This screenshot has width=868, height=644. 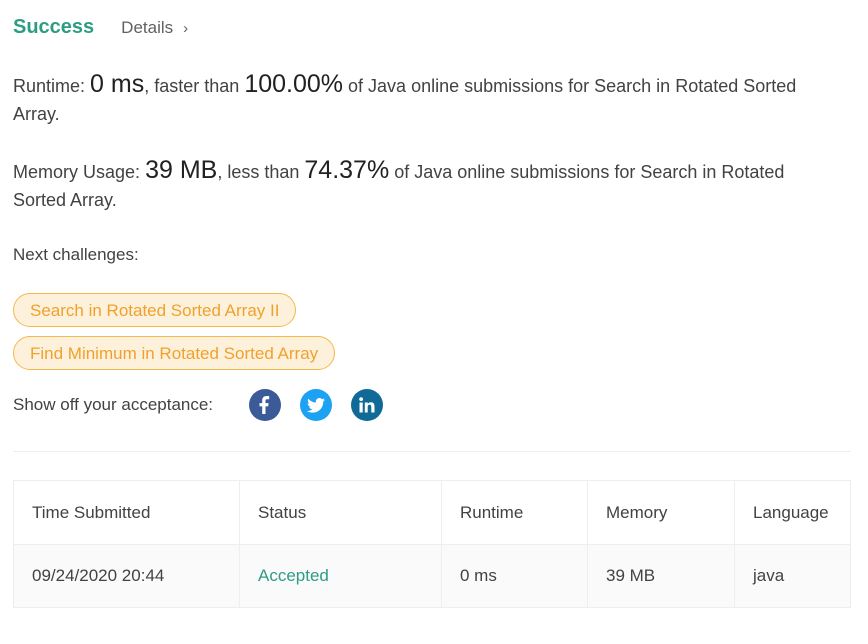 I want to click on share-label: Show off your acceptance:, so click(x=113, y=404).